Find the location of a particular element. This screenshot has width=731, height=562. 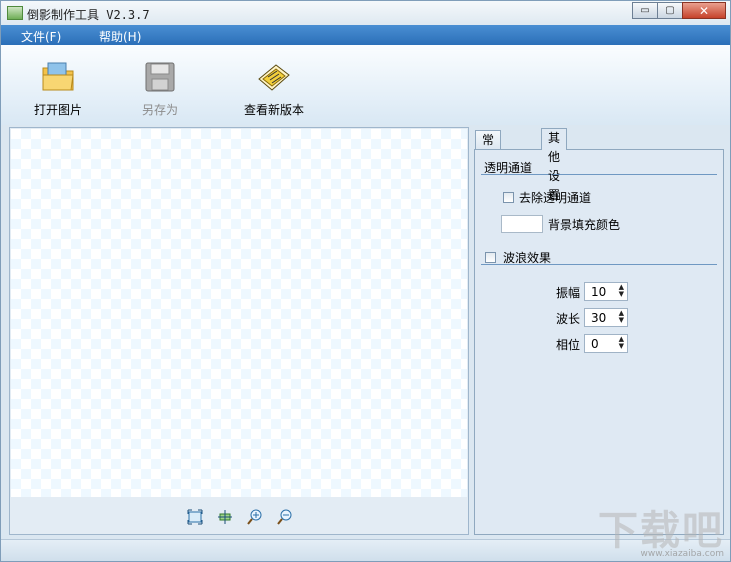

watermark: 下载吧 www.xiazaiba.com is located at coordinates (661, 534).